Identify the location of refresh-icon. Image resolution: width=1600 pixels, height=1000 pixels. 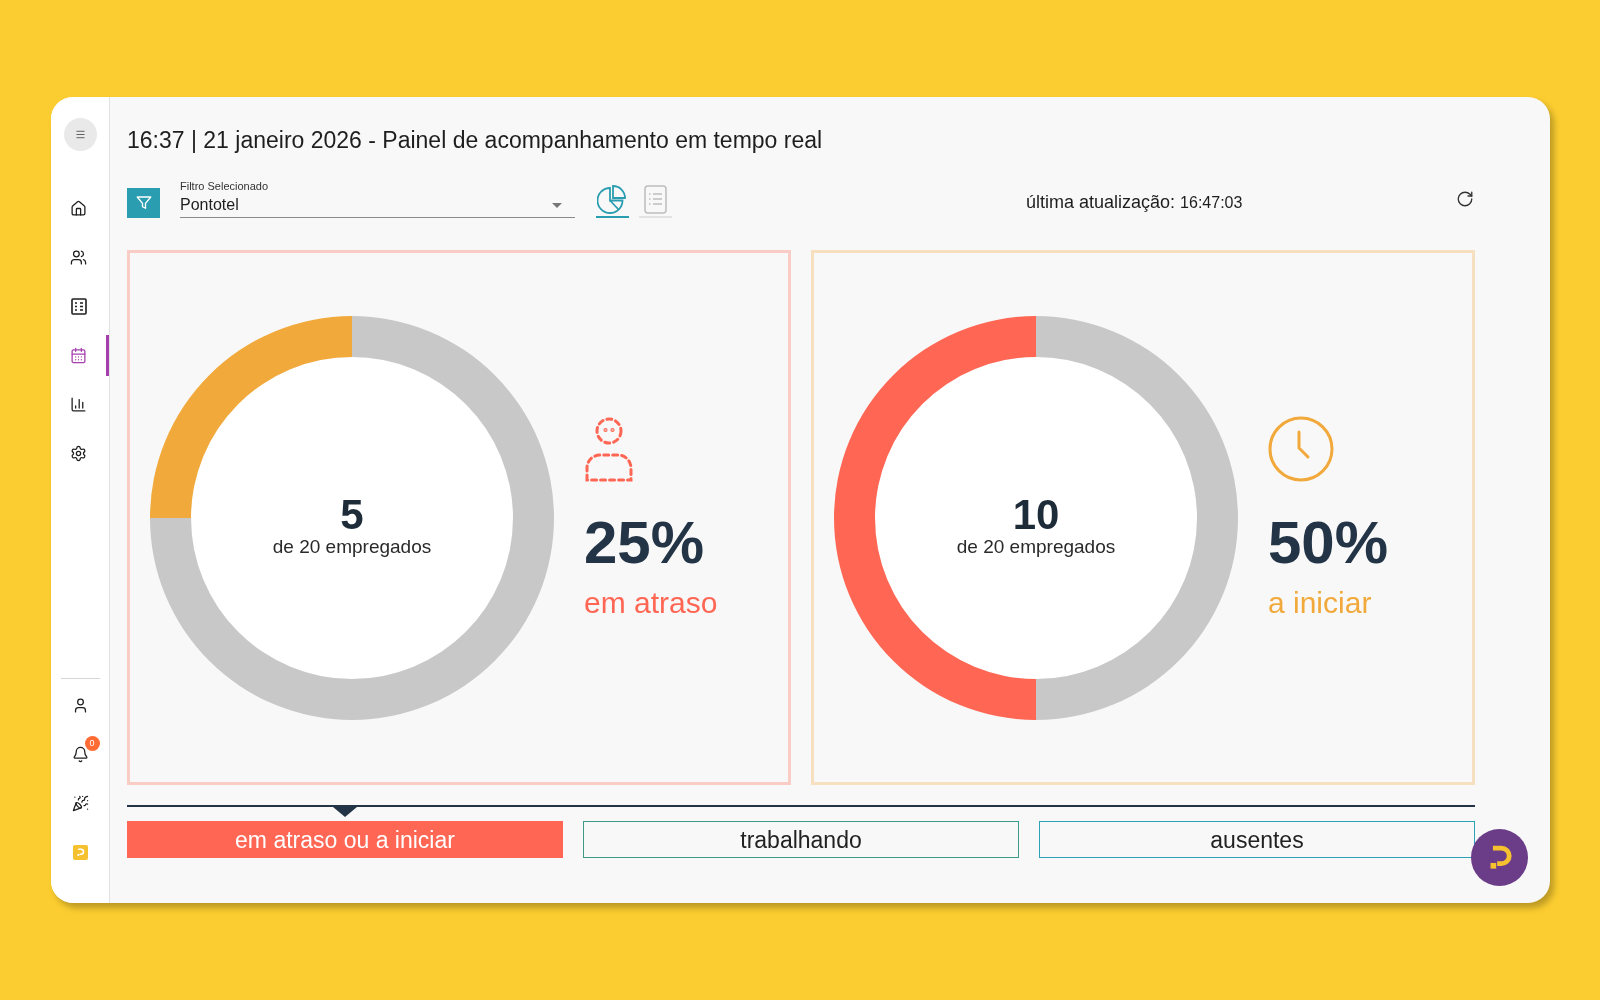
(1465, 199).